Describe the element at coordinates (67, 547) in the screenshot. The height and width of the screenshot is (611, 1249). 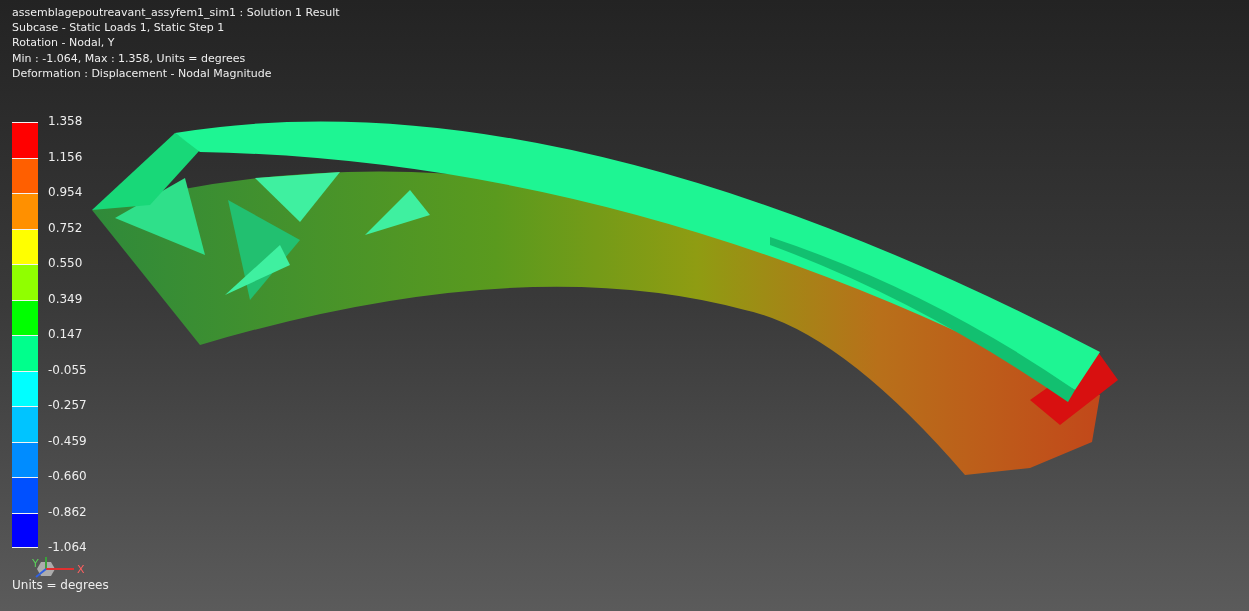
I see `scale-value: -1.064` at that location.